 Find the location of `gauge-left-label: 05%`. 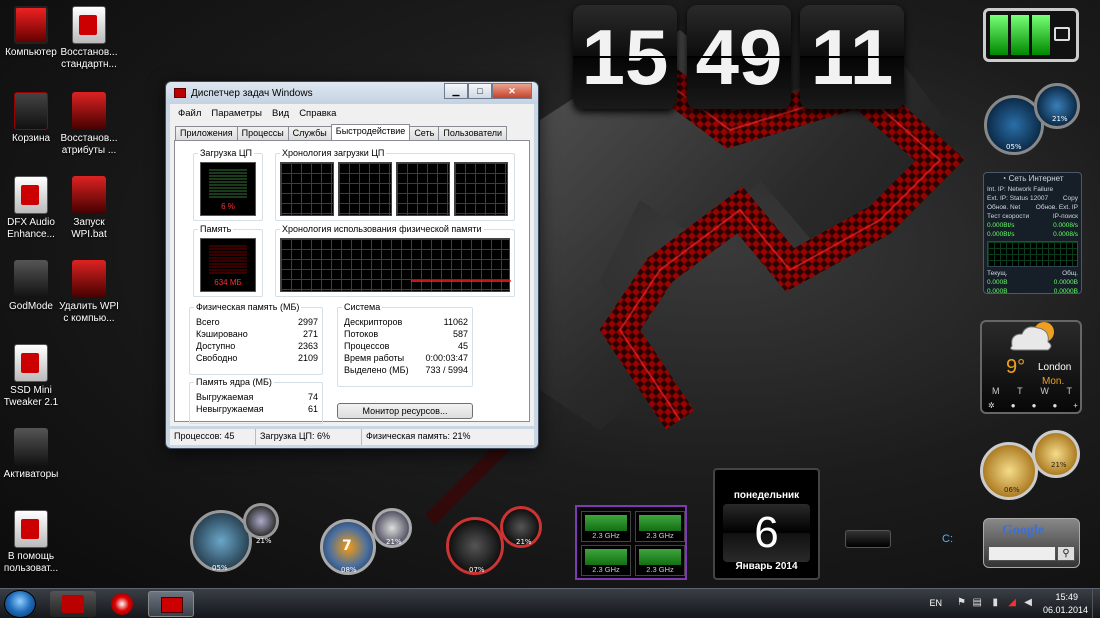

gauge-left-label: 05% is located at coordinates (1014, 147).